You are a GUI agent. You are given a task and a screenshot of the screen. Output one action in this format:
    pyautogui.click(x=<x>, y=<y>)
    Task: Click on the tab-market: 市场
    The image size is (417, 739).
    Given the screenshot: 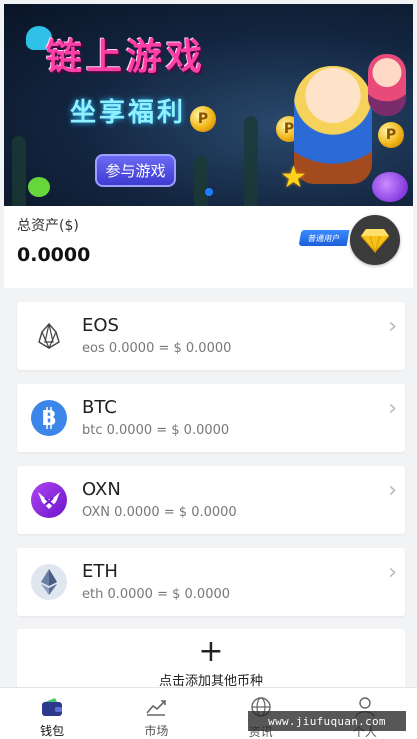 What is the action you would take?
    pyautogui.click(x=156, y=713)
    